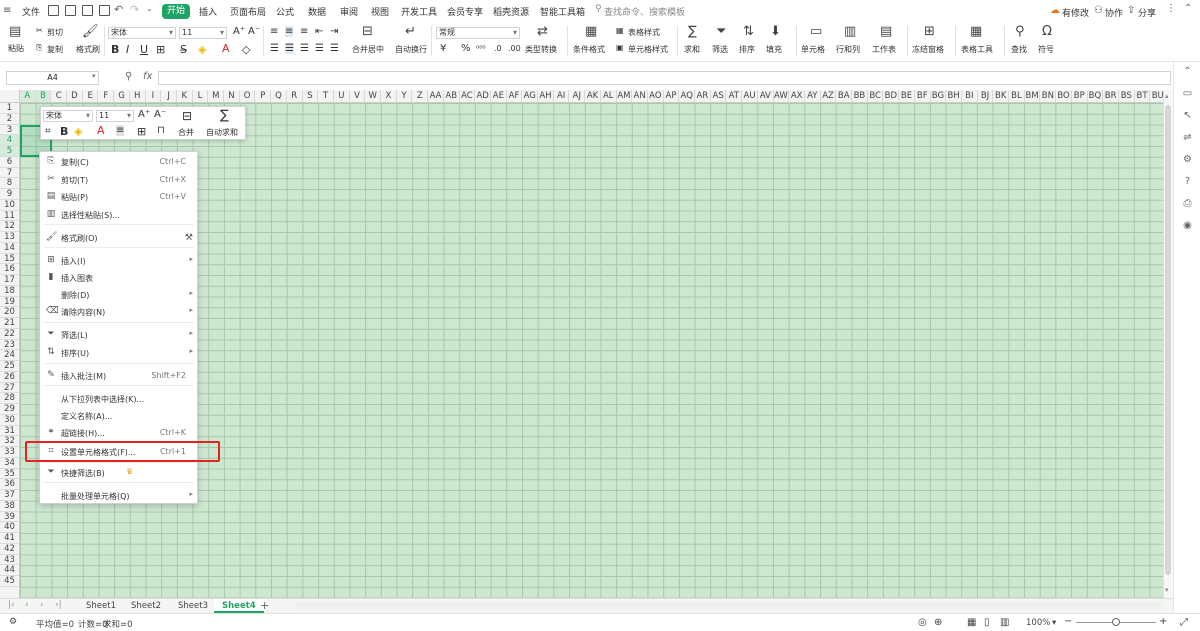 Image resolution: width=1200 pixels, height=631 pixels. I want to click on row-header-cell: 11, so click(9, 216).